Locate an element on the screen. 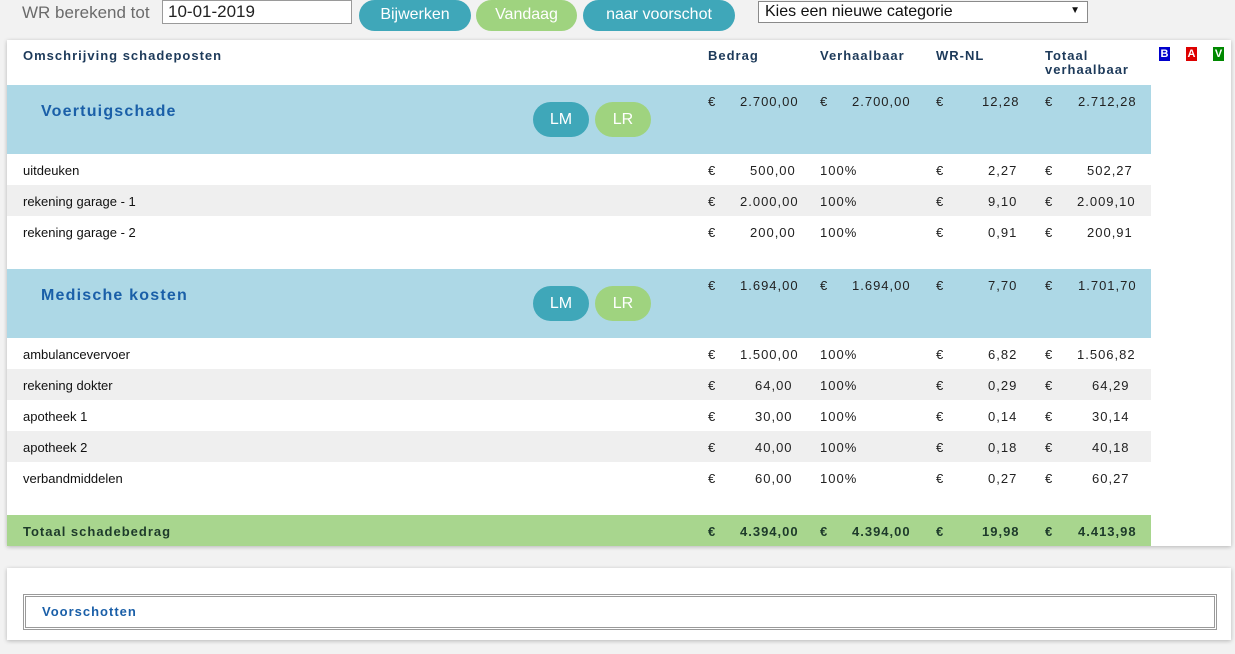  item-amount: 60,00 is located at coordinates (774, 478).